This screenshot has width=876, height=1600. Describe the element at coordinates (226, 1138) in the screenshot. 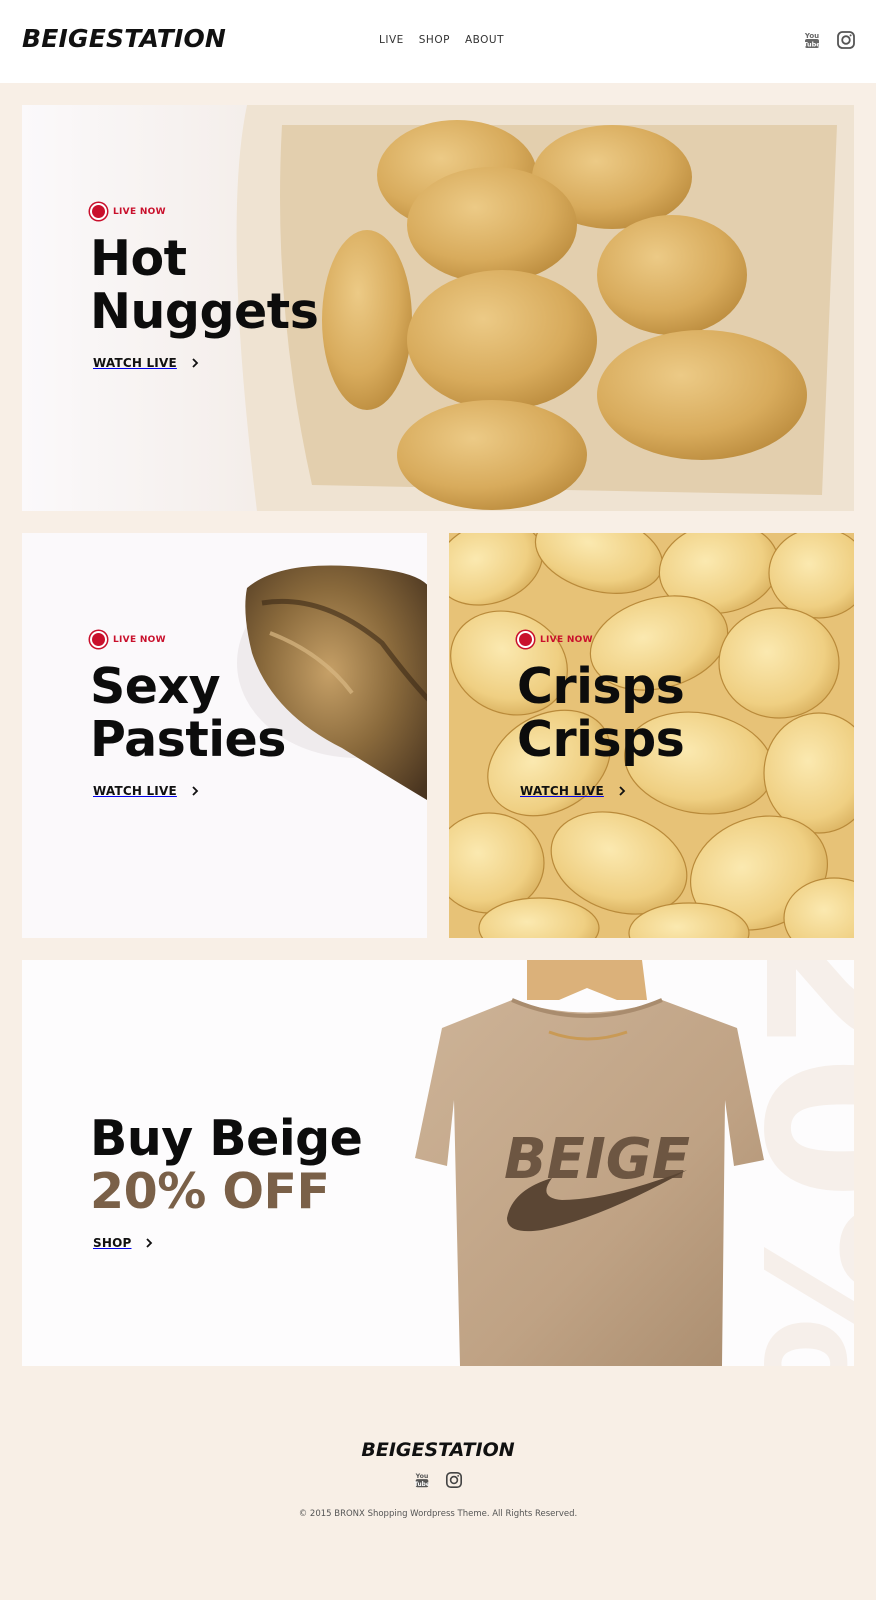

I see `promo-title-text: Buy Beige` at that location.